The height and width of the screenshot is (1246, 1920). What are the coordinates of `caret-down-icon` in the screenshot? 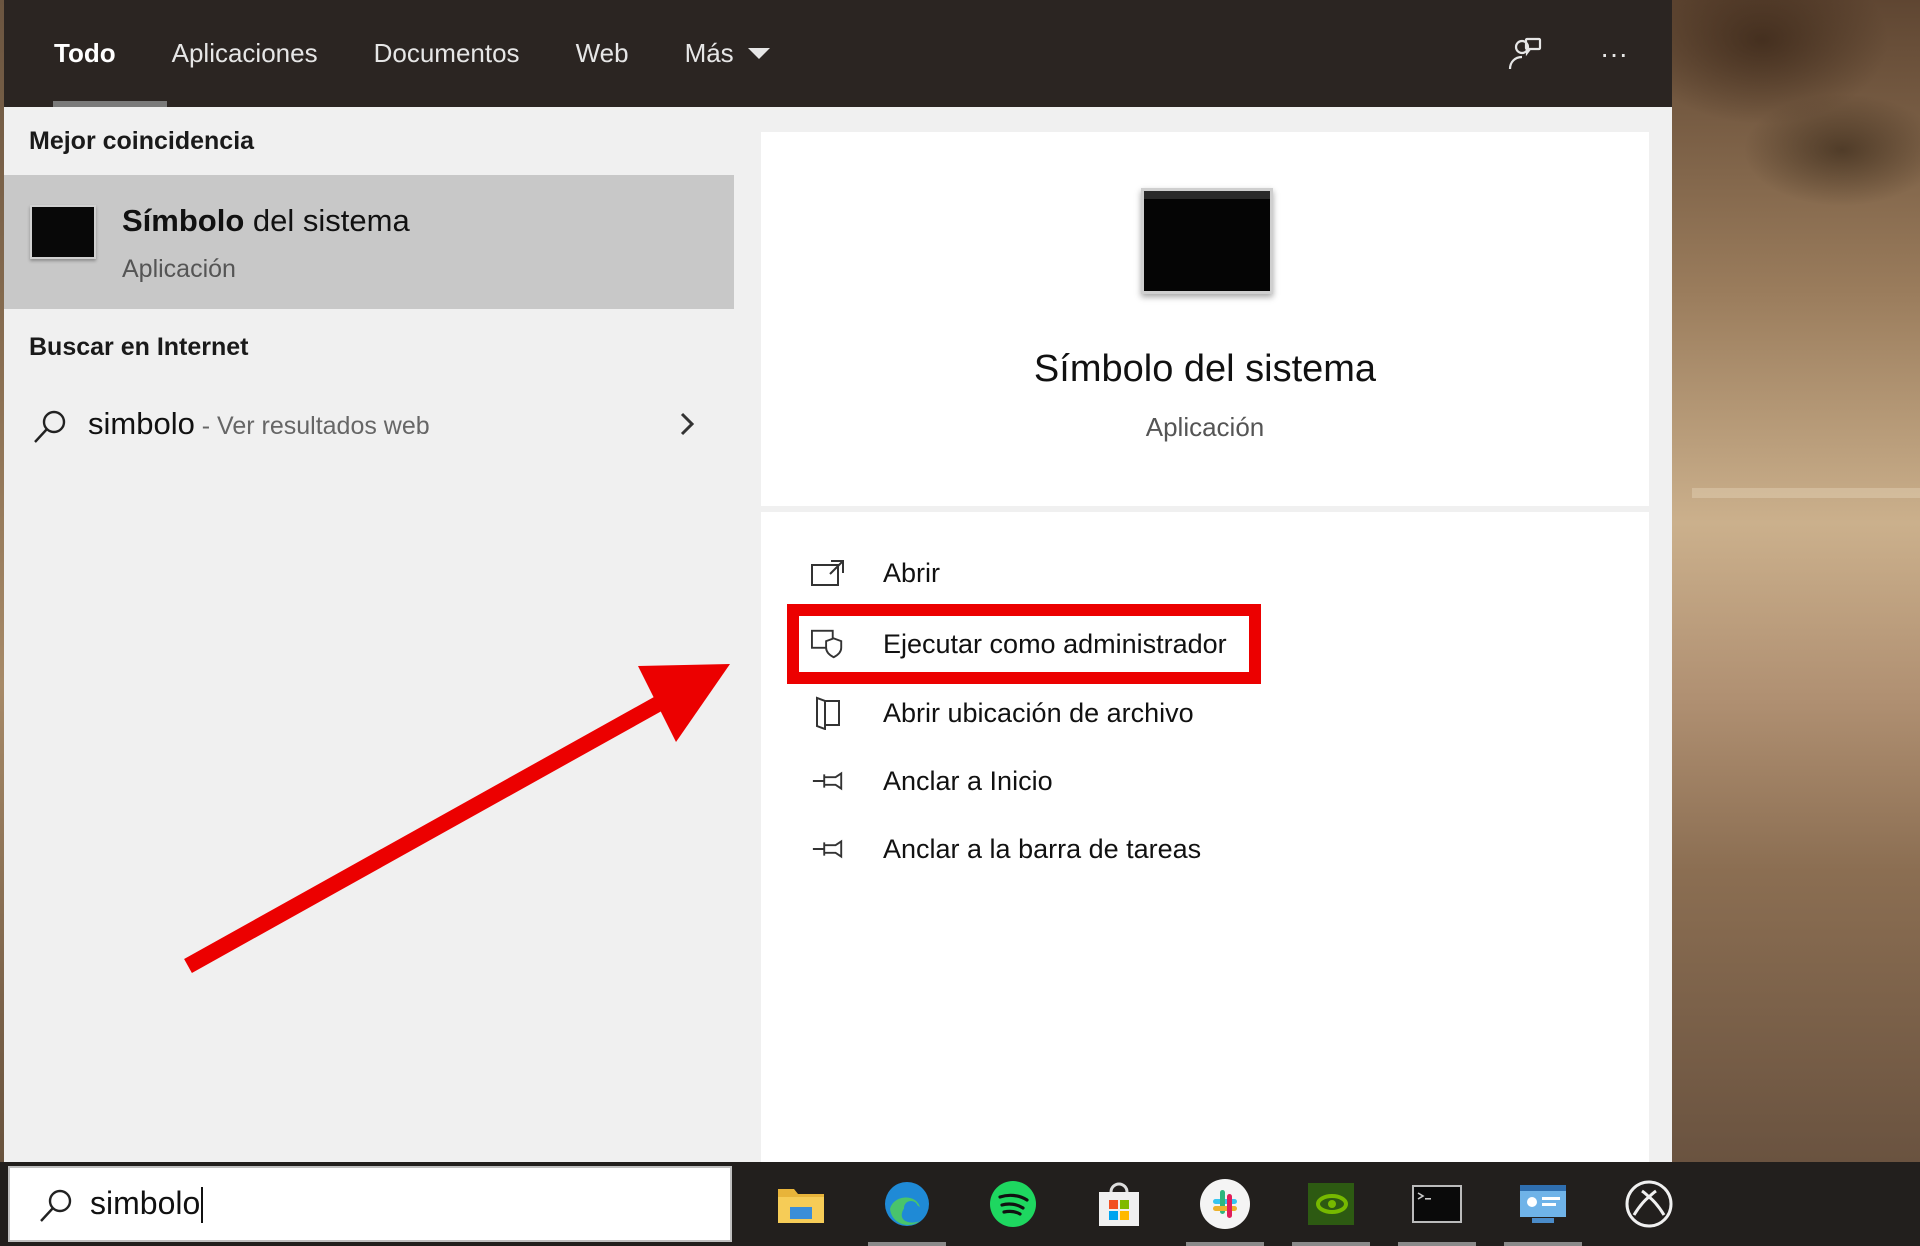 It's located at (758, 53).